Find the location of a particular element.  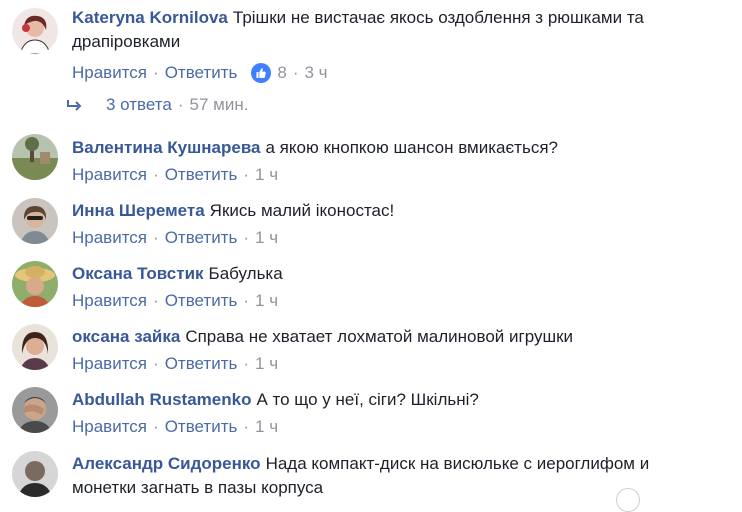

scroll-indicator is located at coordinates (628, 500).